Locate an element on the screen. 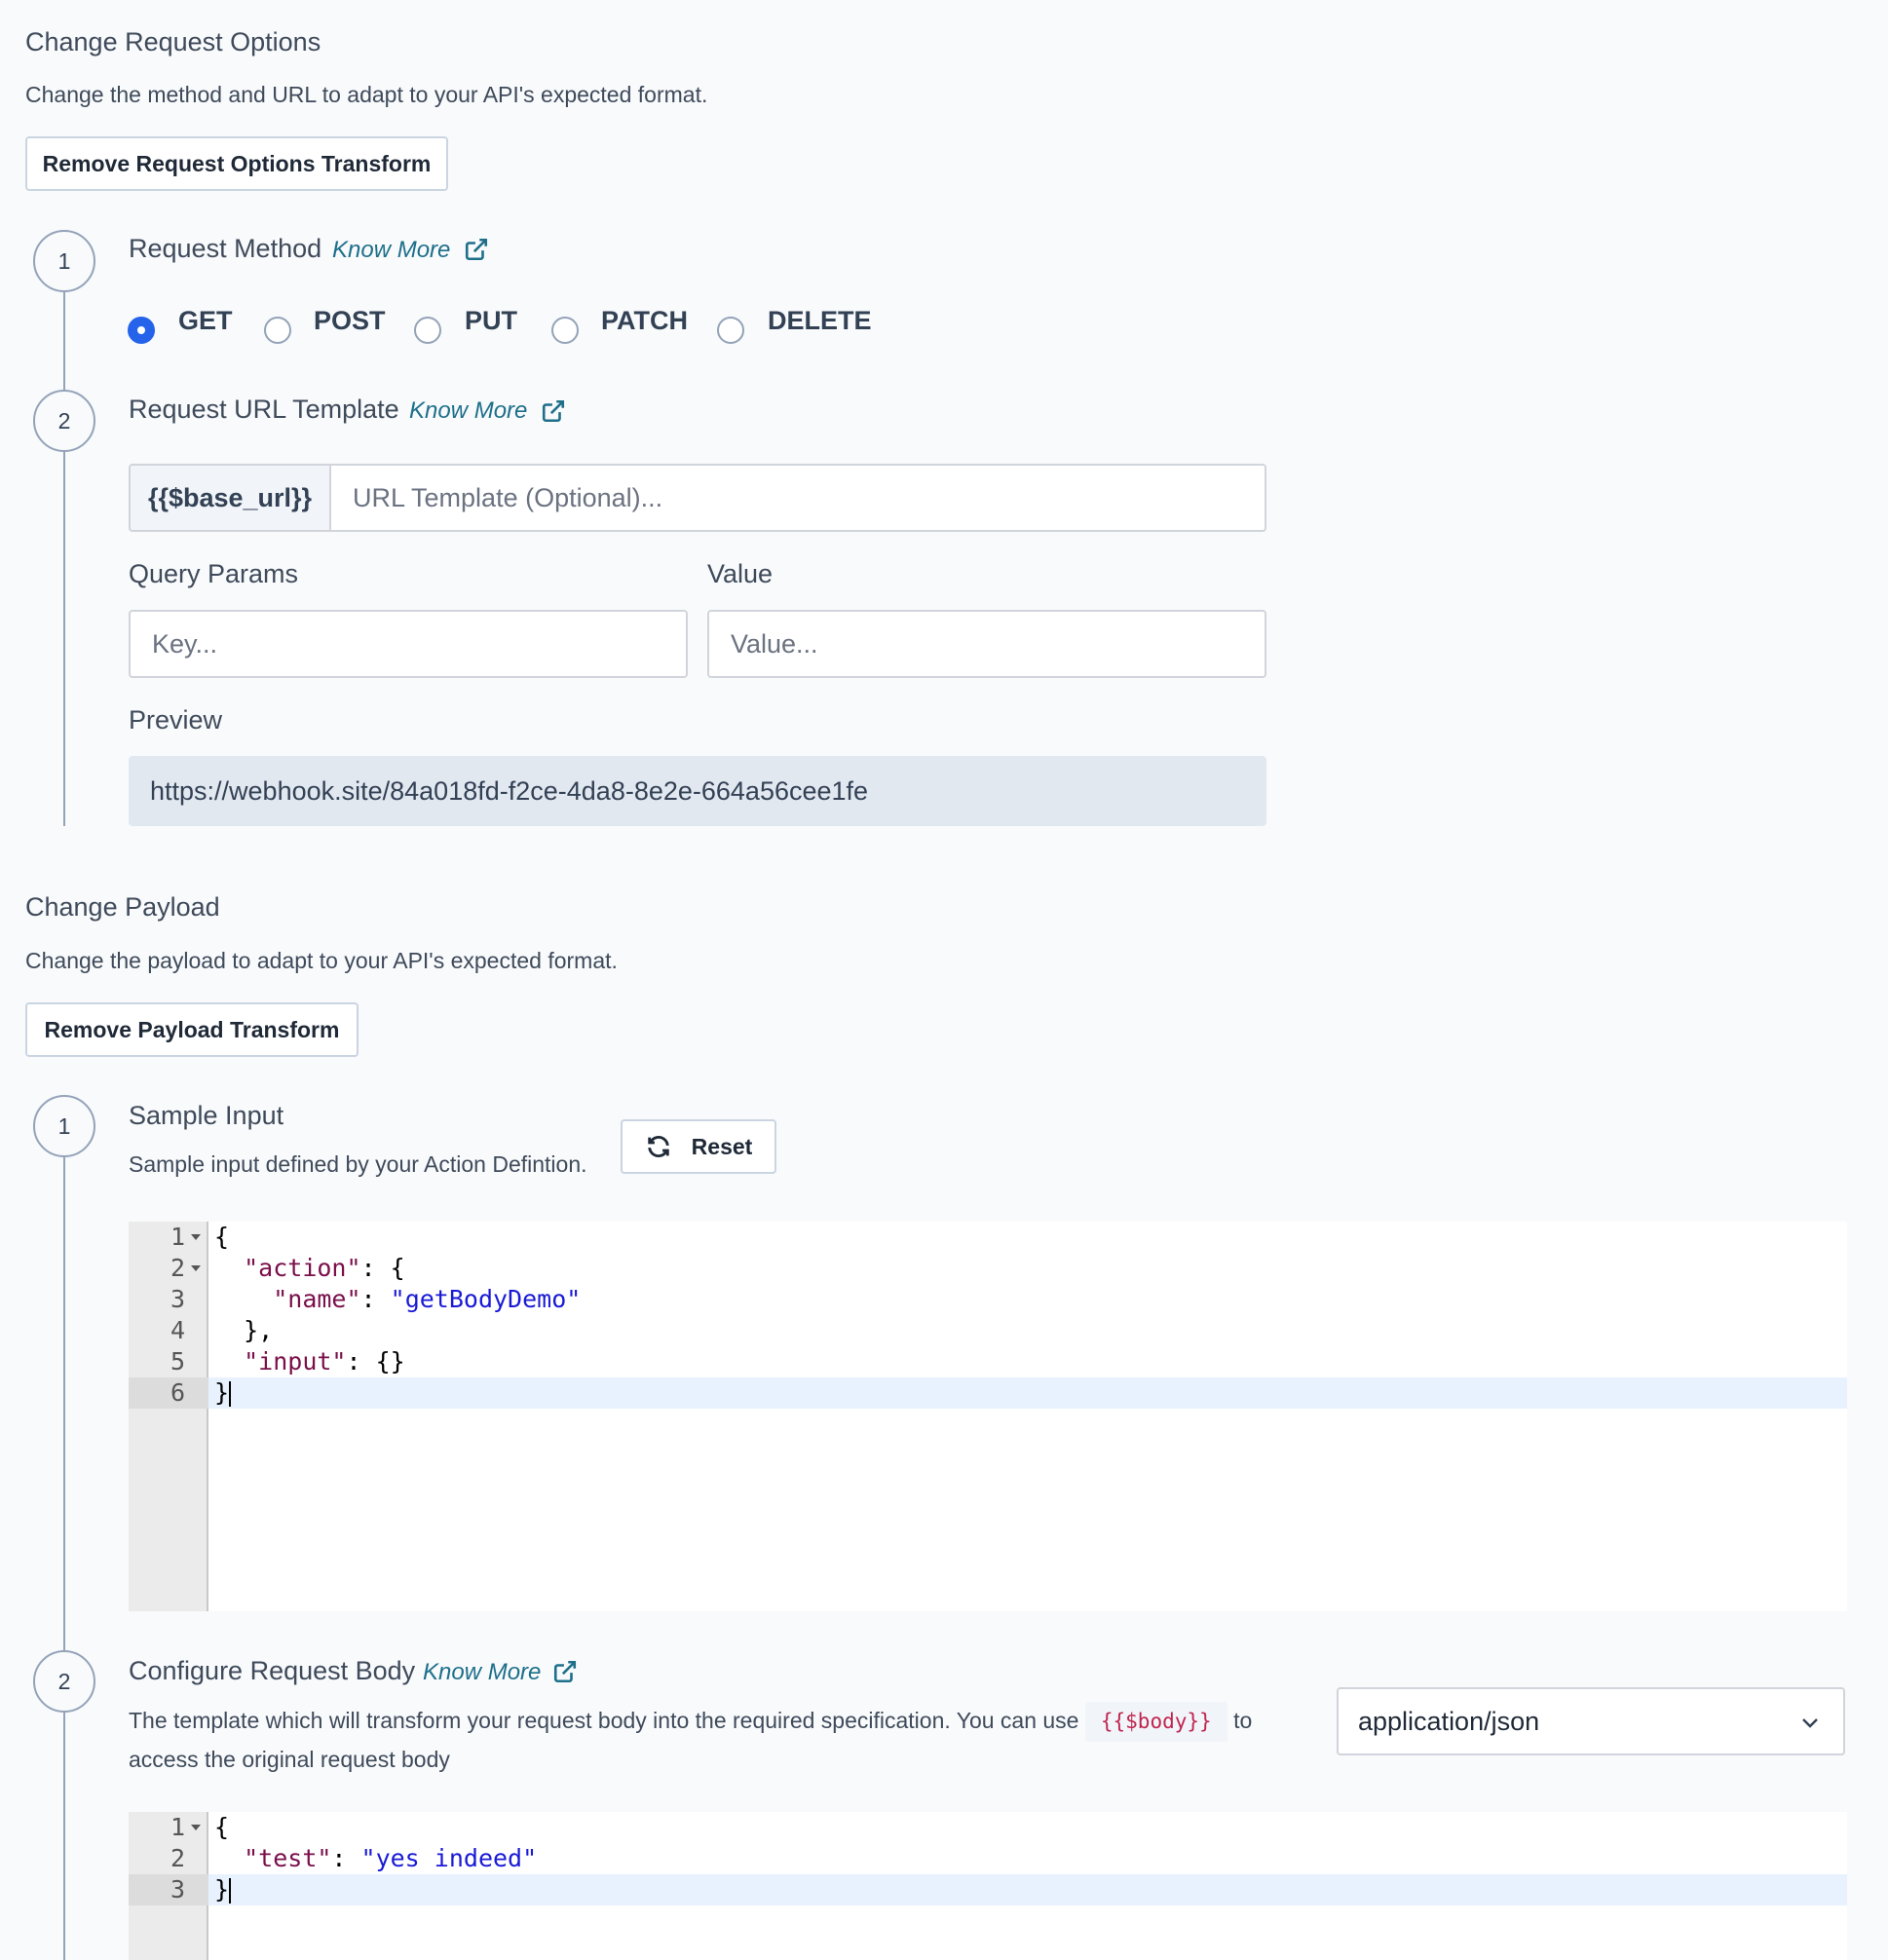 This screenshot has width=1888, height=1960. value-label: Value is located at coordinates (740, 574).